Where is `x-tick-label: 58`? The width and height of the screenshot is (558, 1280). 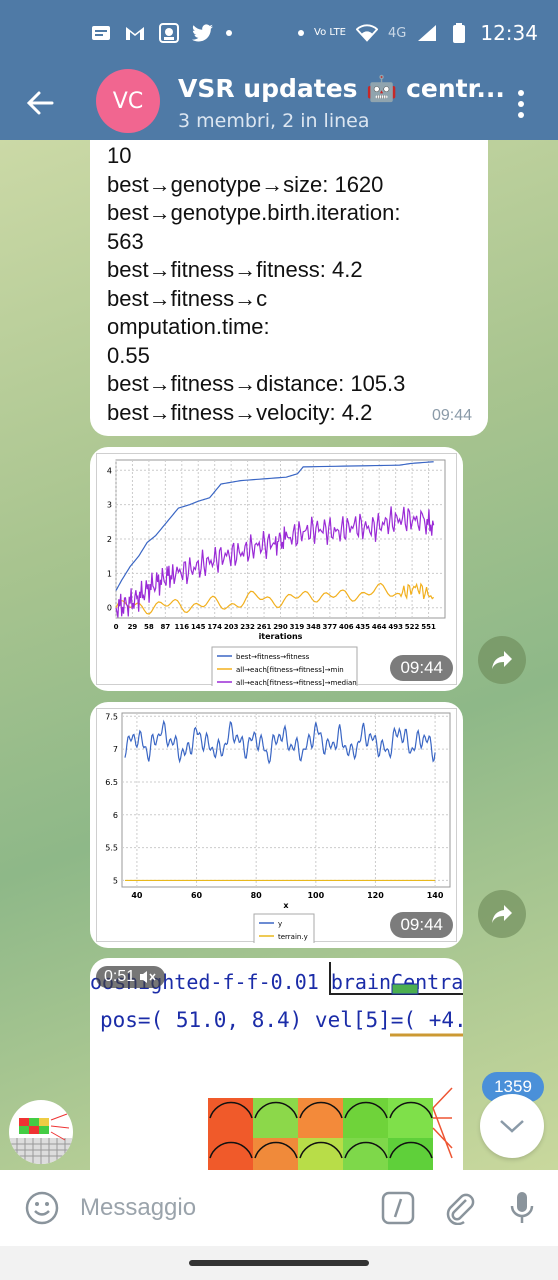 x-tick-label: 58 is located at coordinates (149, 627).